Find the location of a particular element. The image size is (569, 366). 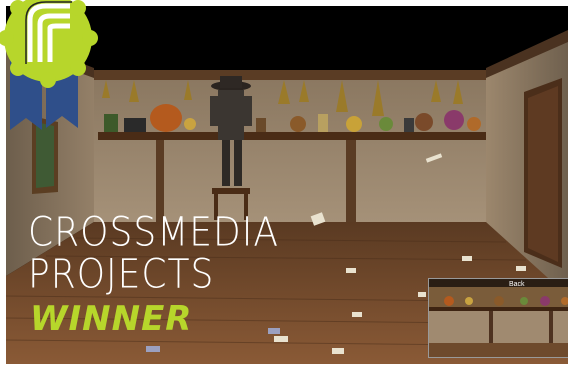

shelf is located at coordinates (292, 136).